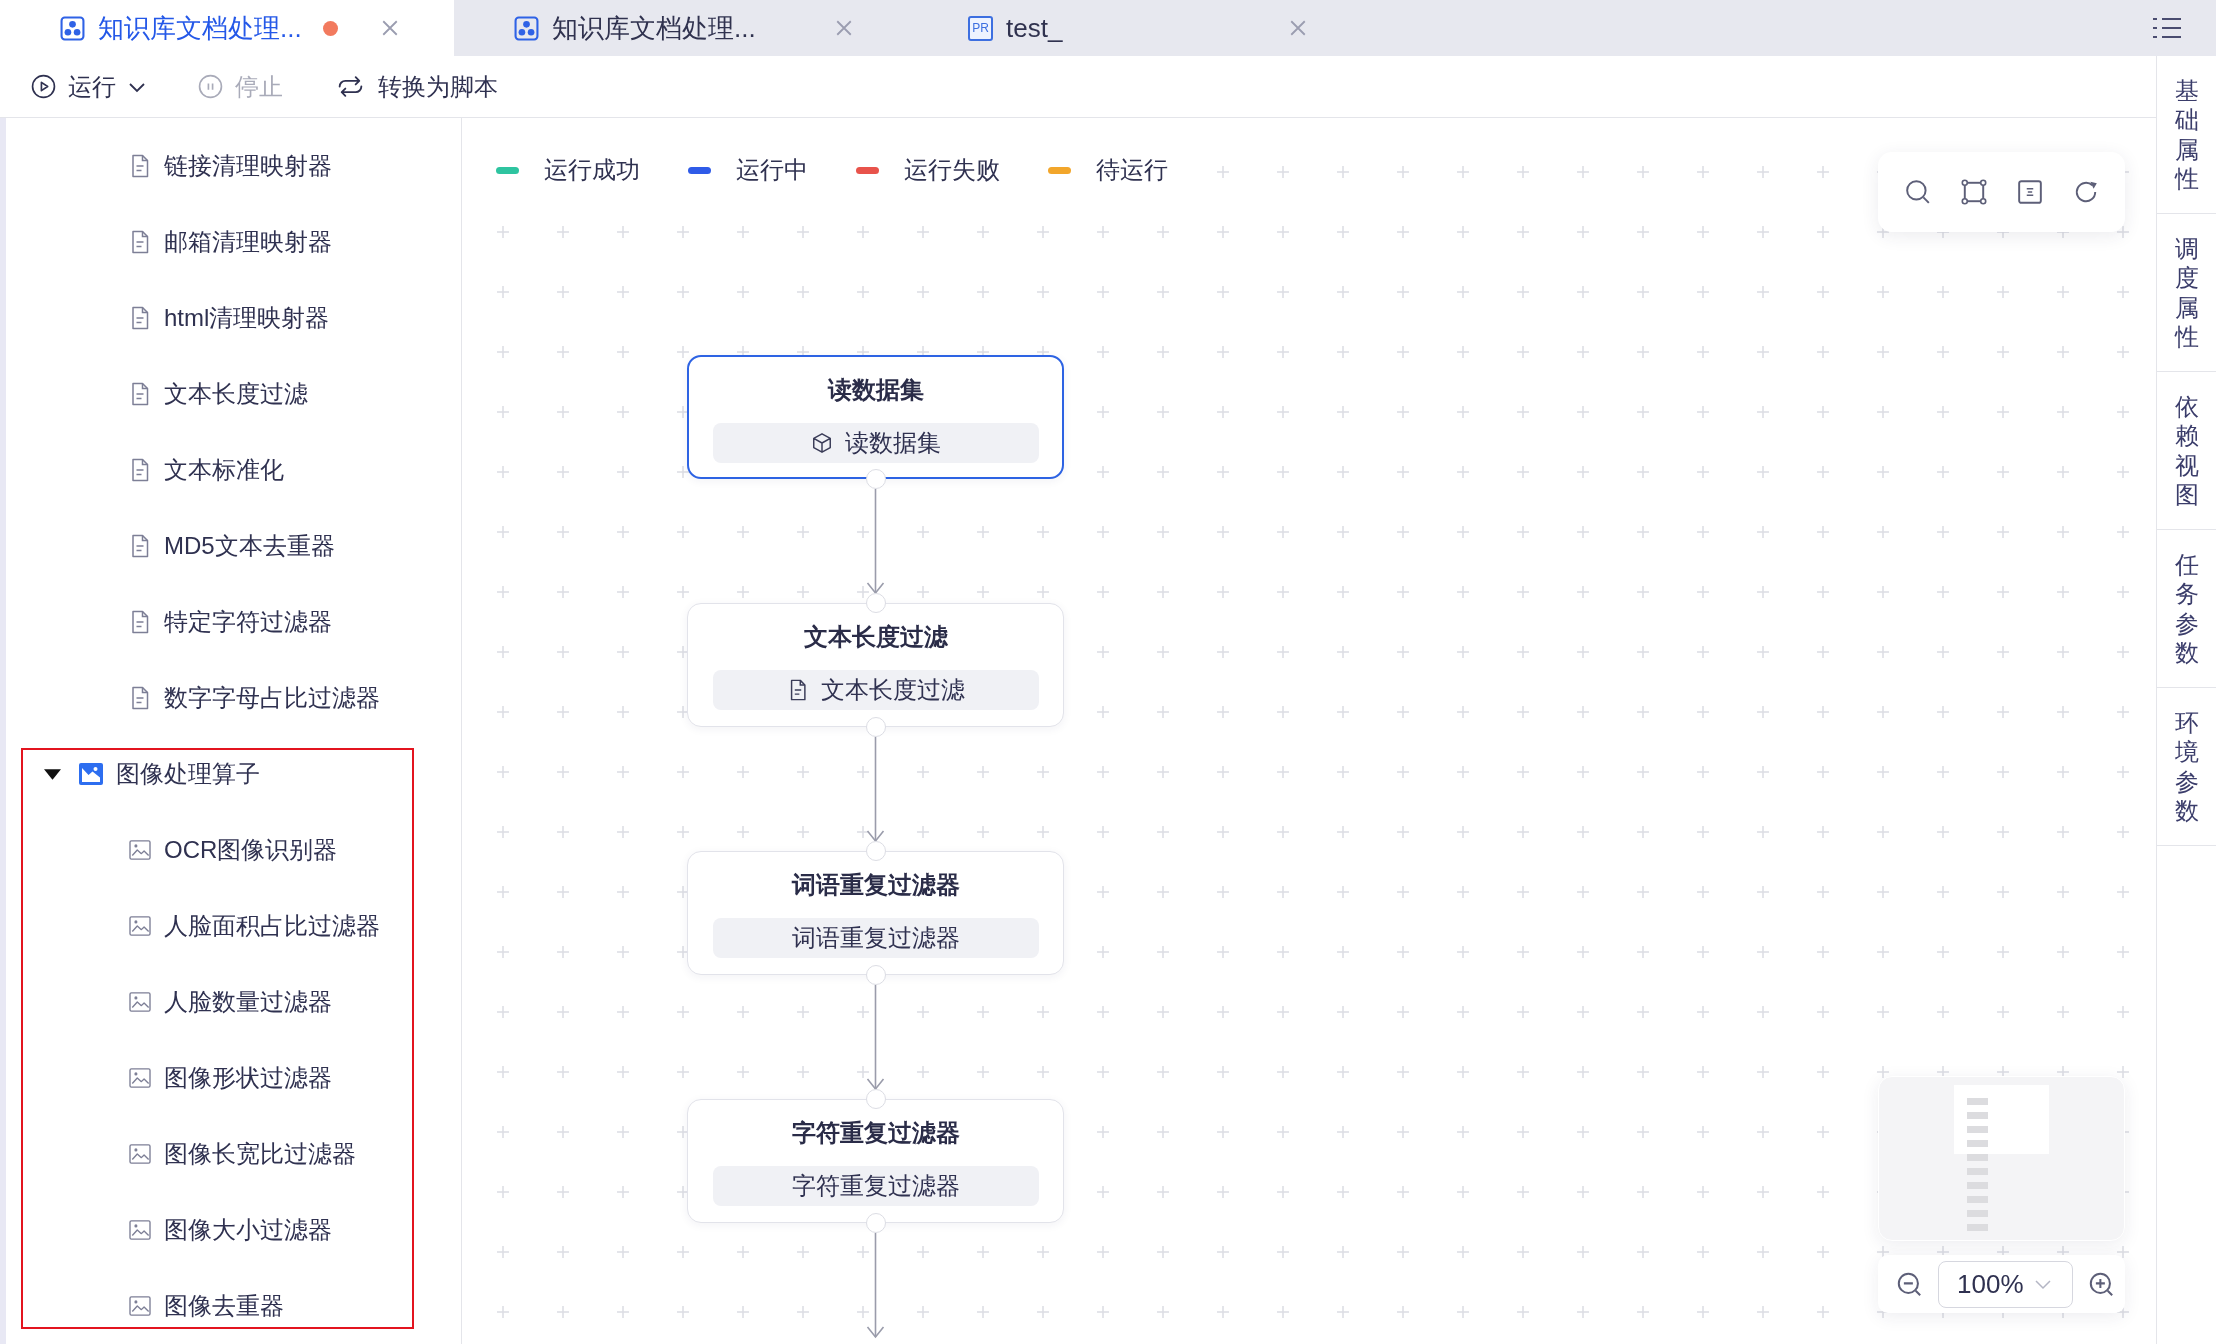 This screenshot has height=1344, width=2216. I want to click on tree-item: 图像大小过滤器, so click(233, 1230).